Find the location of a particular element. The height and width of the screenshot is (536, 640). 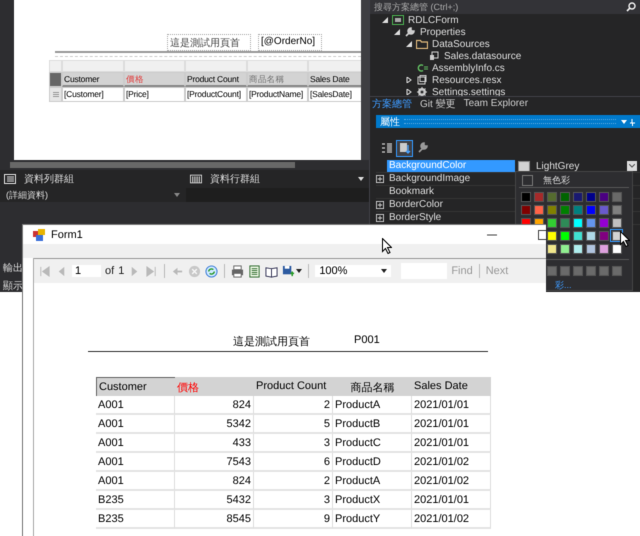

dropdown-button is located at coordinates (632, 166).